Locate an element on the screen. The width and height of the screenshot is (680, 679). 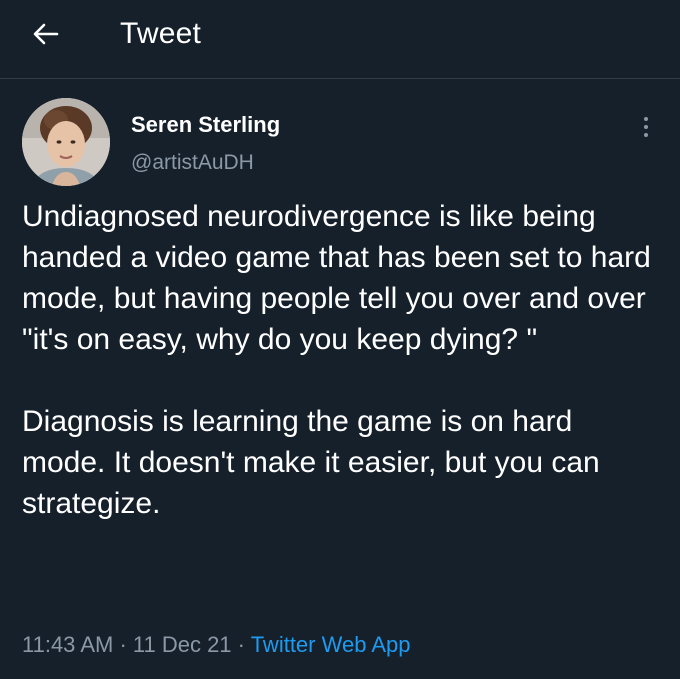
avatar is located at coordinates (66, 142).